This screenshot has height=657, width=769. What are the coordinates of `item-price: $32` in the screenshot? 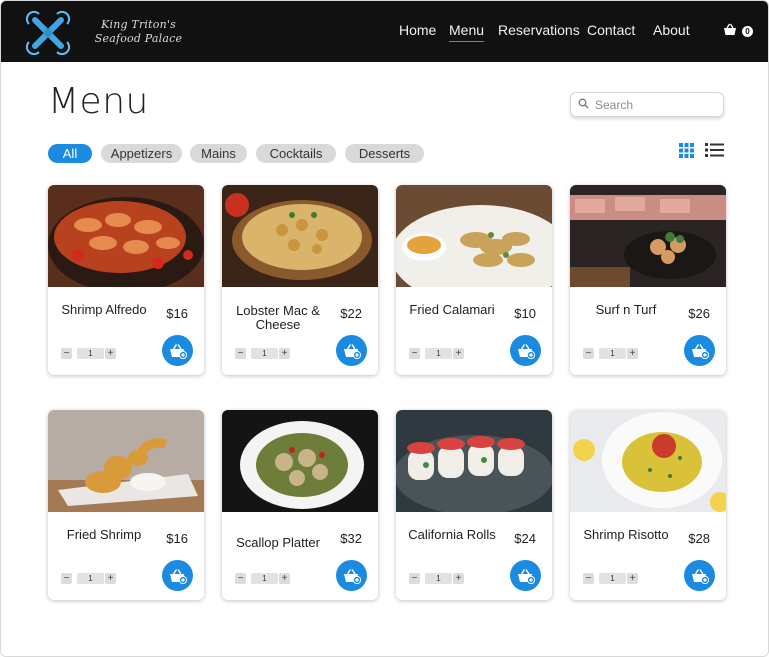 It's located at (351, 538).